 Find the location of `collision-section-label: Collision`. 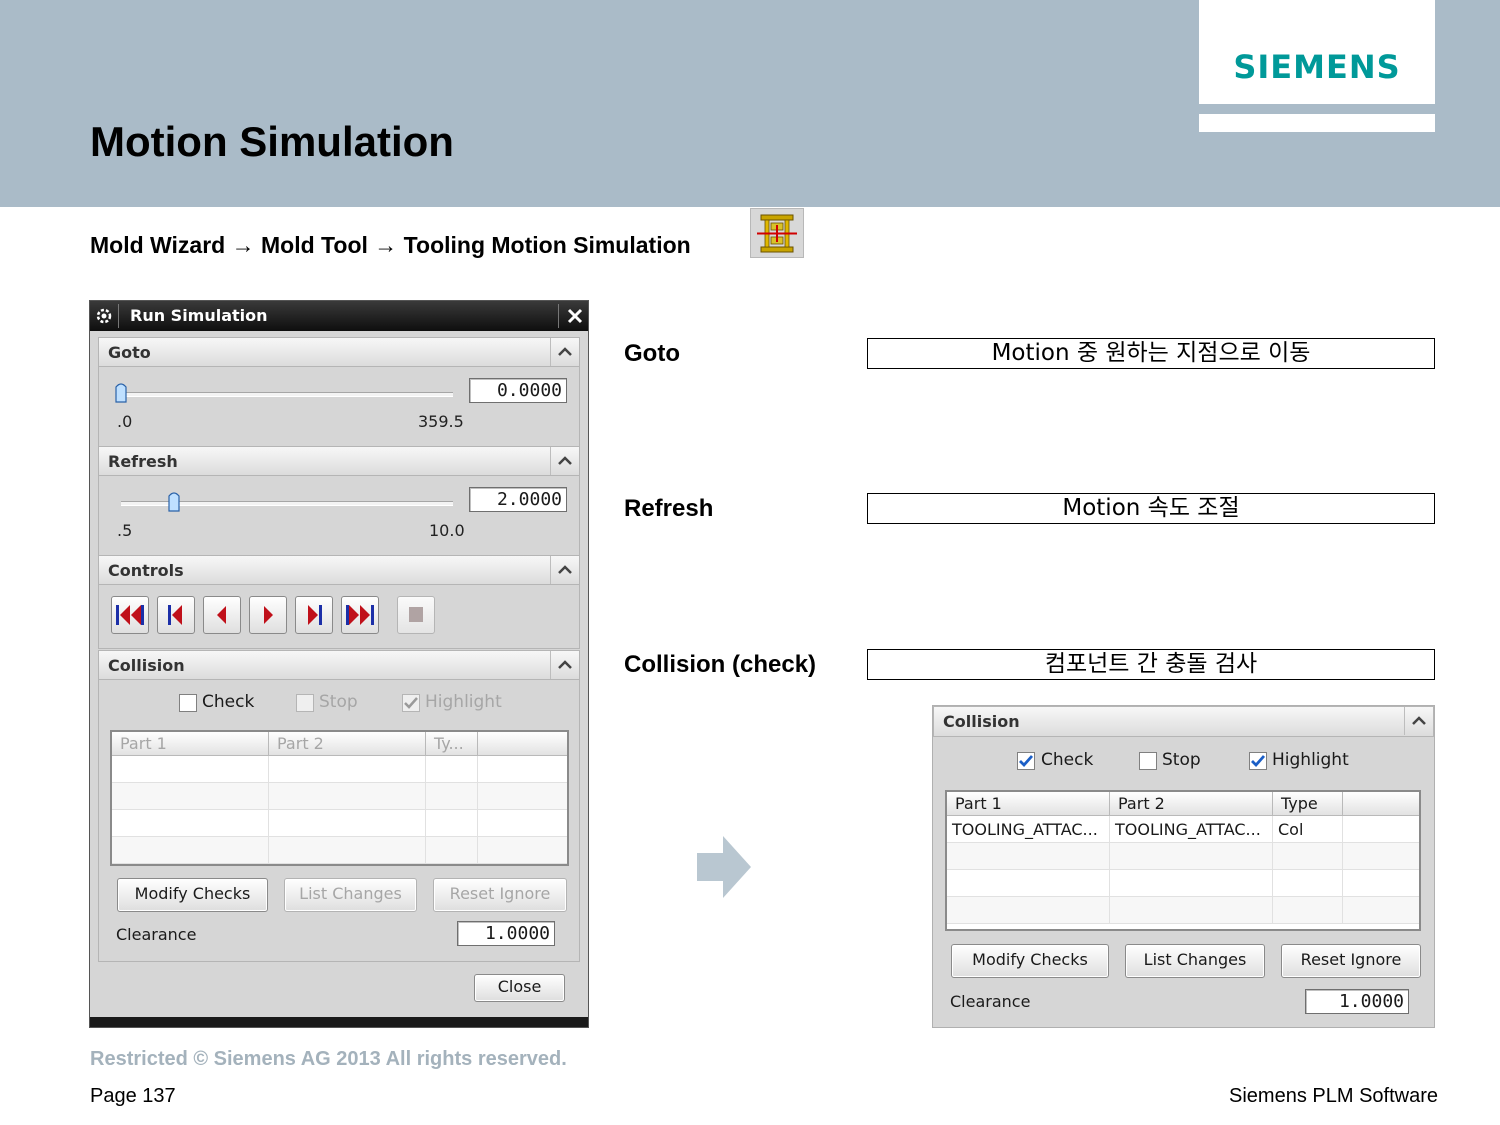

collision-section-label: Collision is located at coordinates (146, 665).